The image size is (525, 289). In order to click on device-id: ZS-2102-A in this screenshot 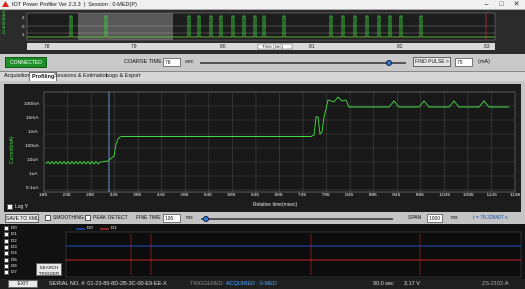, I will do `click(495, 283)`.